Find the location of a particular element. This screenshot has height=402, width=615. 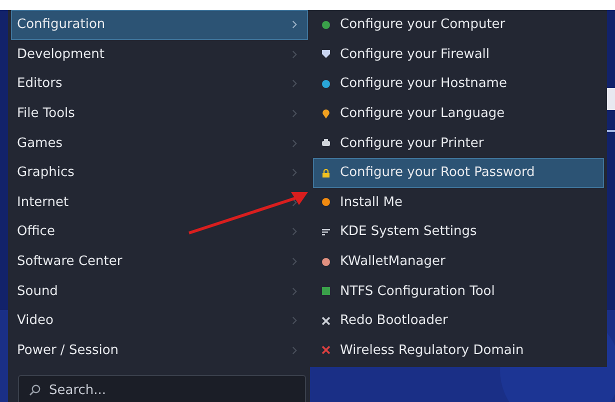

shield-icon is located at coordinates (326, 54).